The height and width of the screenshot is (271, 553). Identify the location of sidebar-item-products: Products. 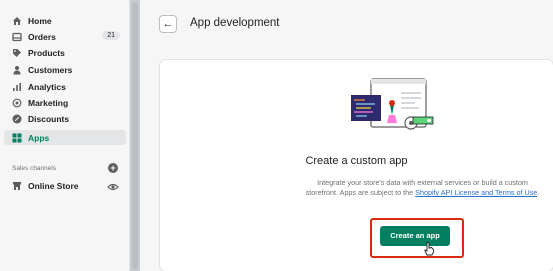
(65, 52).